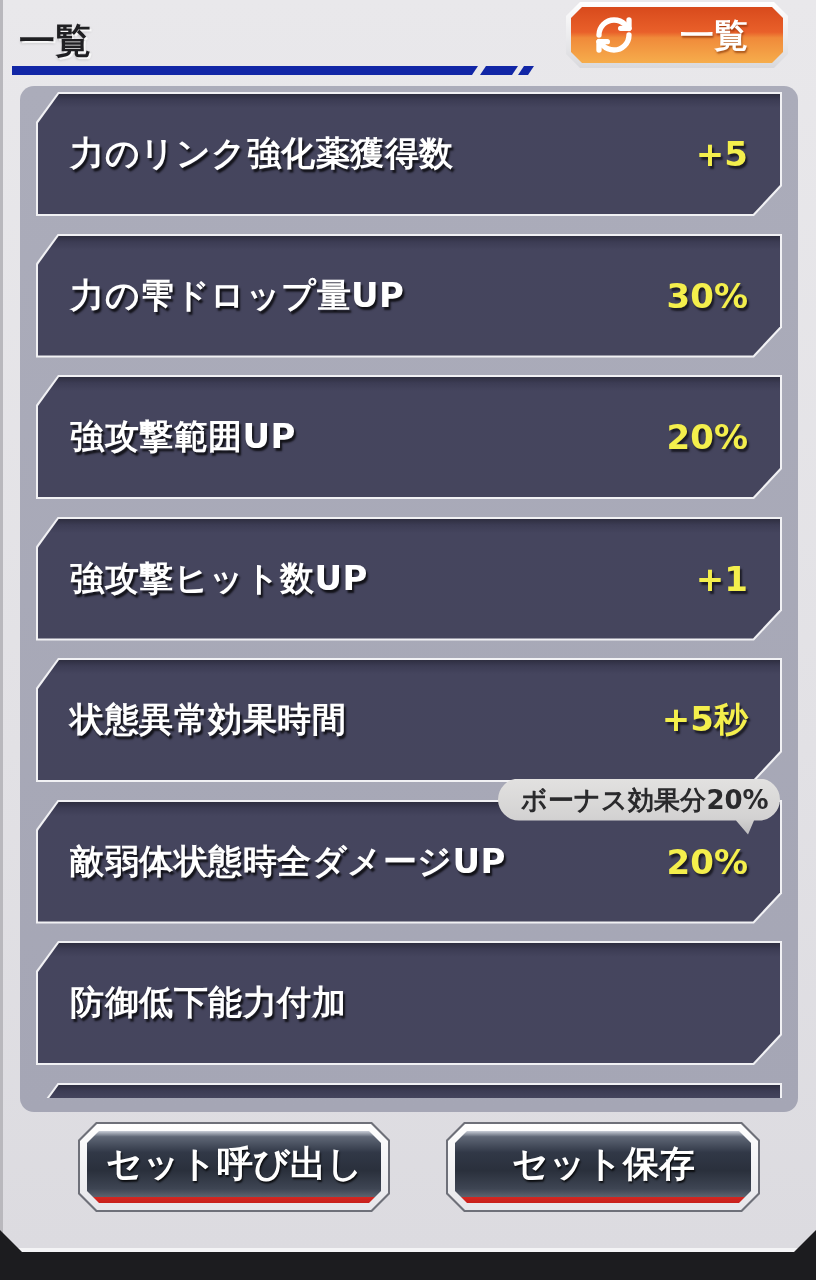  I want to click on effect-name: 強攻撃ヒット数UP, so click(219, 578).